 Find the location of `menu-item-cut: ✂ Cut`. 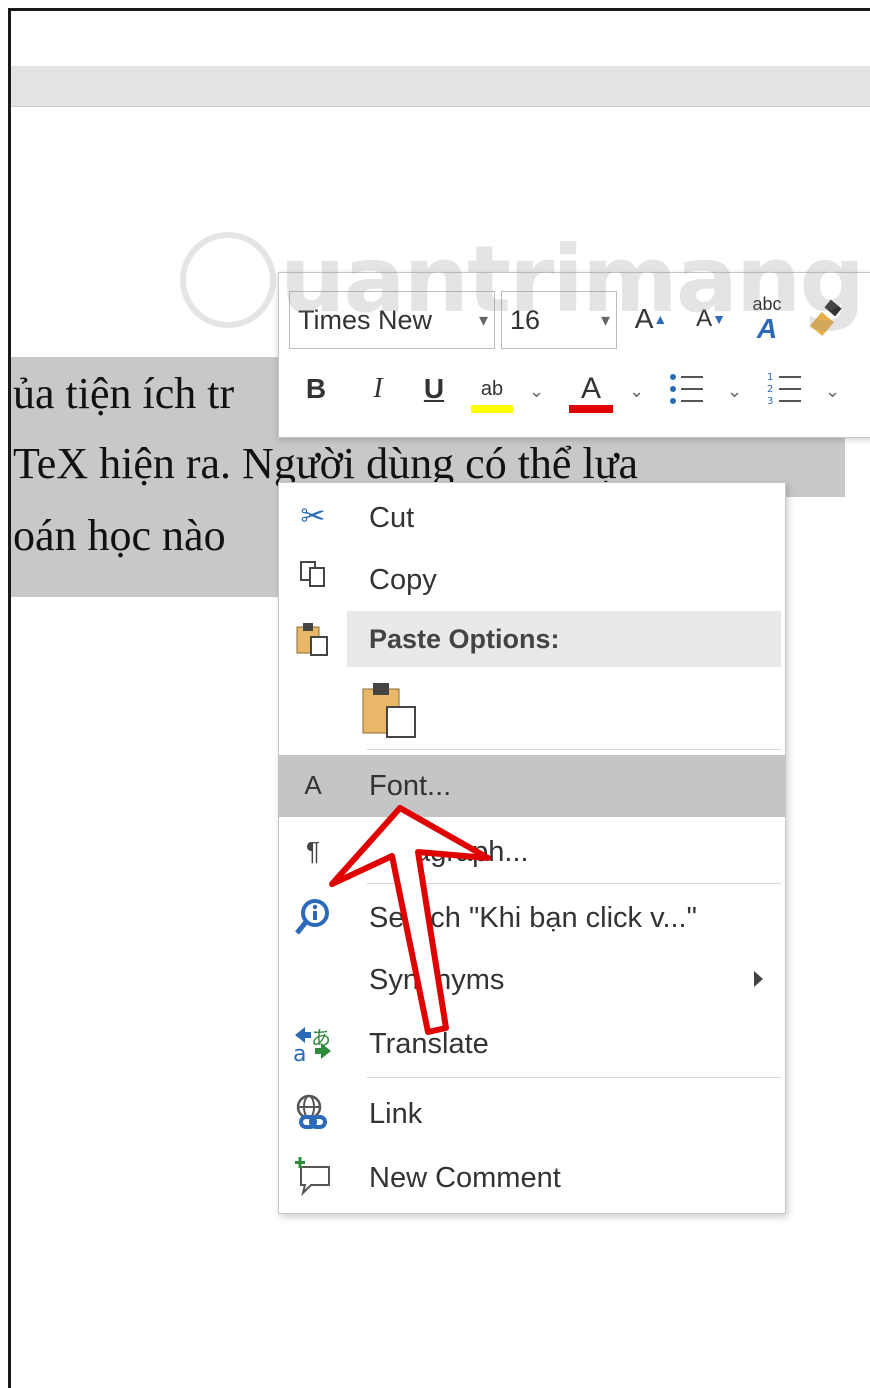

menu-item-cut: ✂ Cut is located at coordinates (532, 518).